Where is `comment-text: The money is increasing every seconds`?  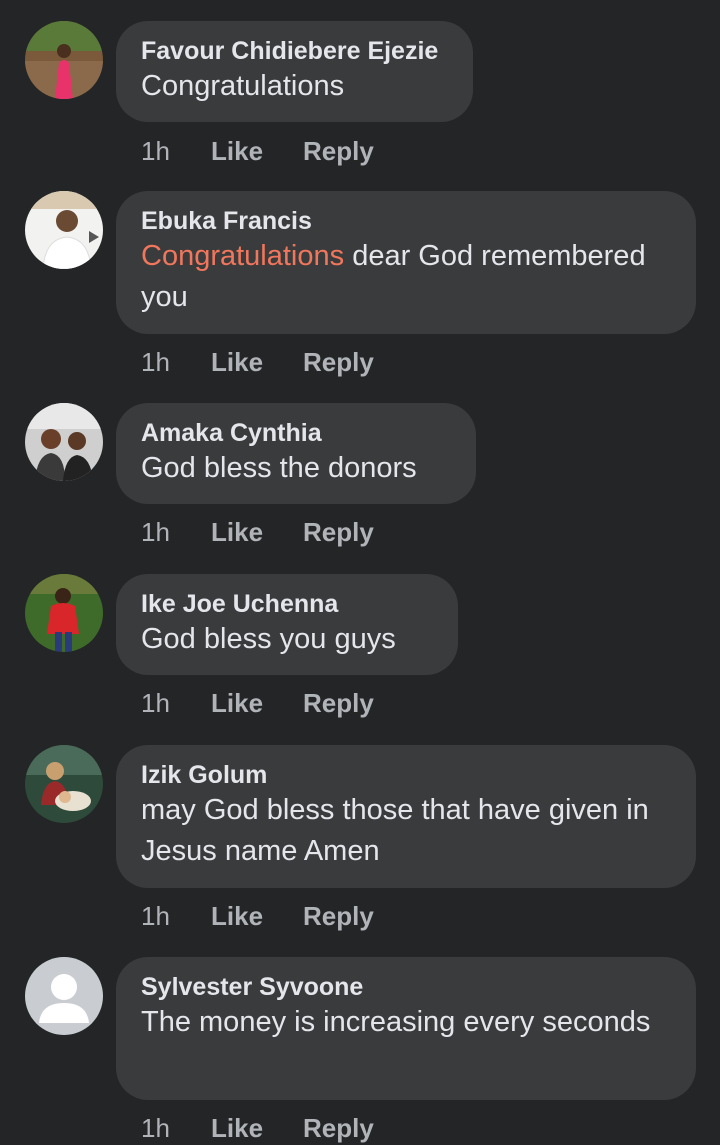
comment-text: The money is increasing every seconds is located at coordinates (396, 1022).